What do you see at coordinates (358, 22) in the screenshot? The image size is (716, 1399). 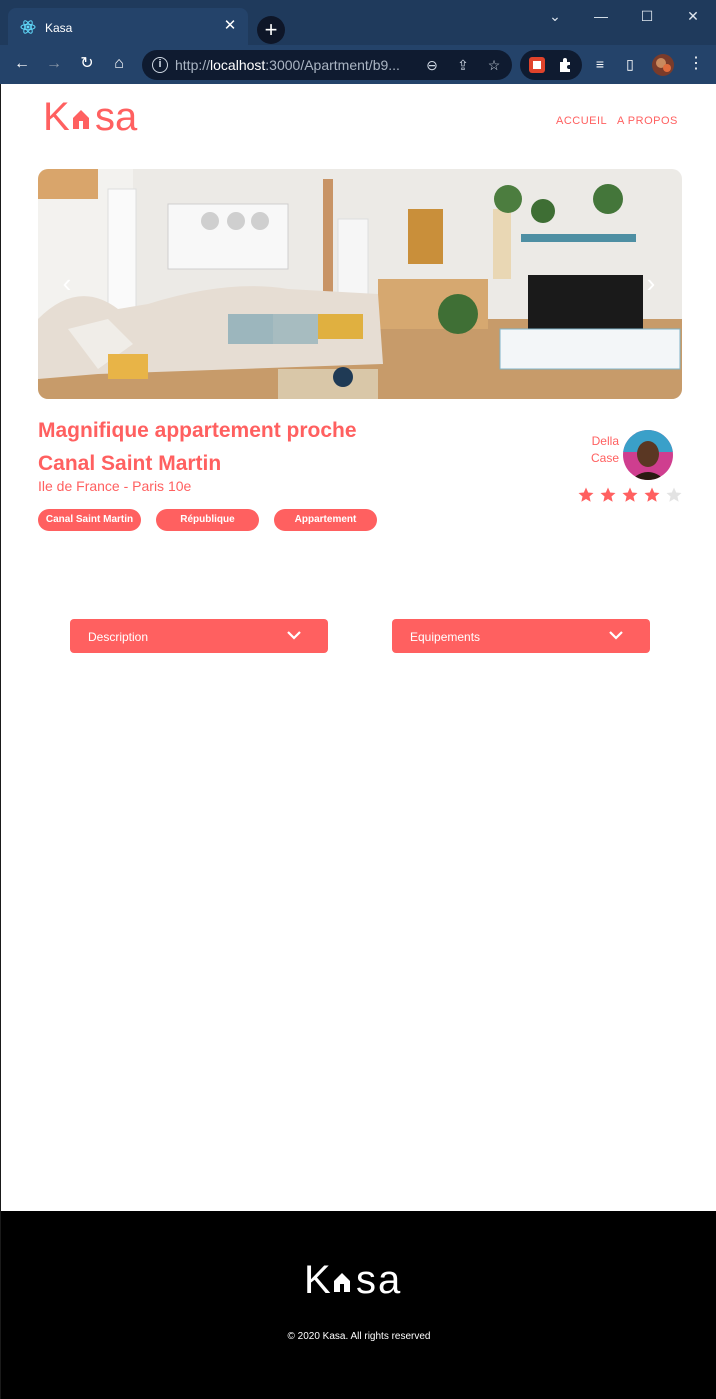 I see `tab-strip: Kasa ✕ + ⌄ — ☐ ✕` at bounding box center [358, 22].